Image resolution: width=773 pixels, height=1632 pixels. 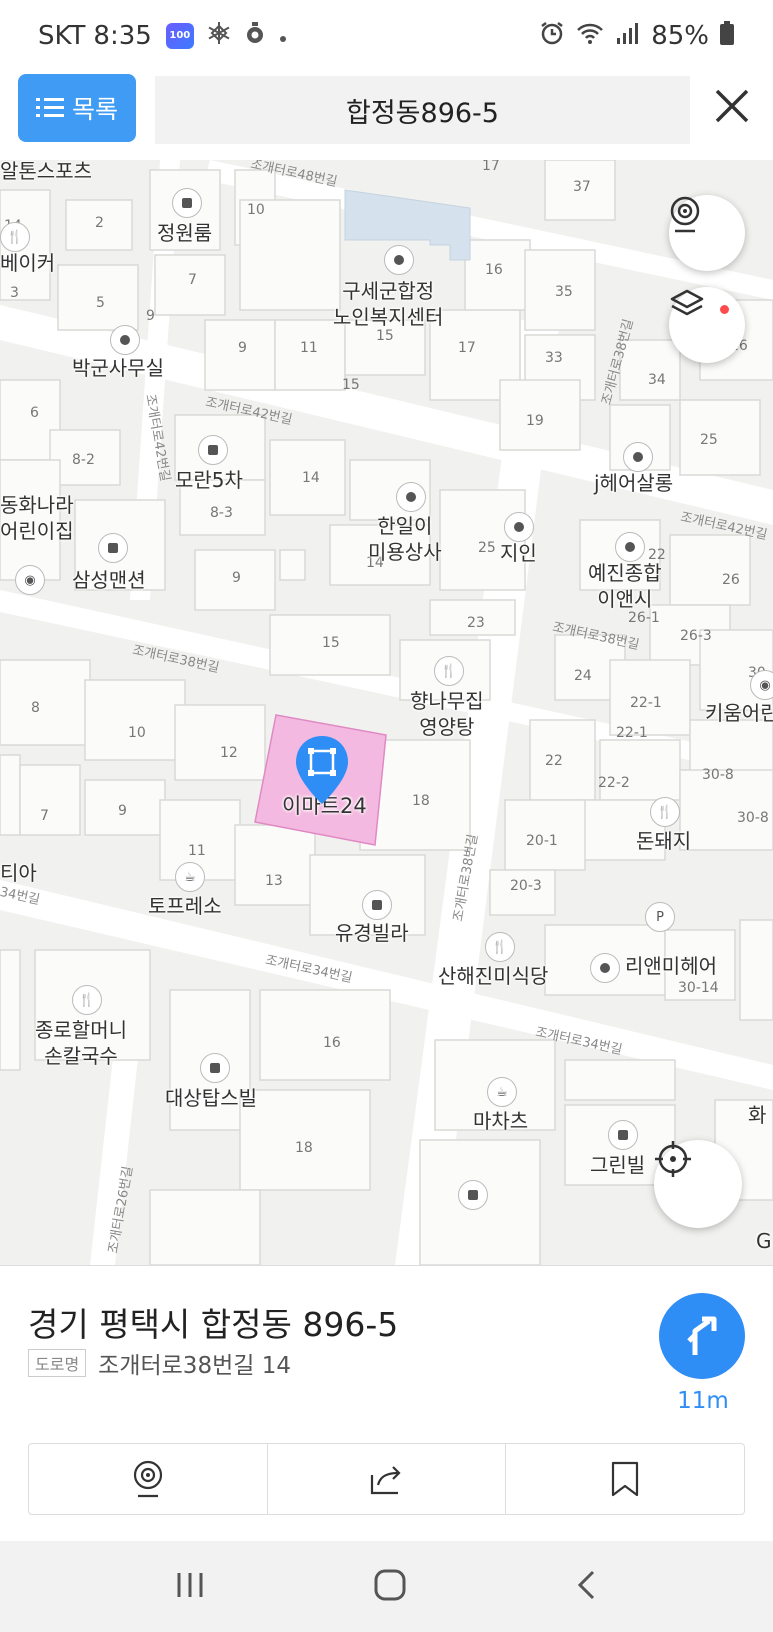 What do you see at coordinates (390, 1587) in the screenshot?
I see `home-icon` at bounding box center [390, 1587].